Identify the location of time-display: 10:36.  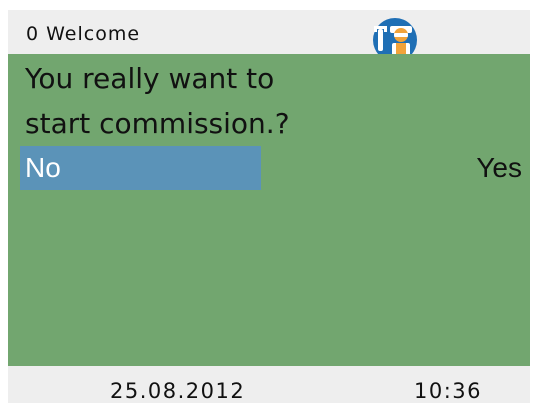
(448, 391).